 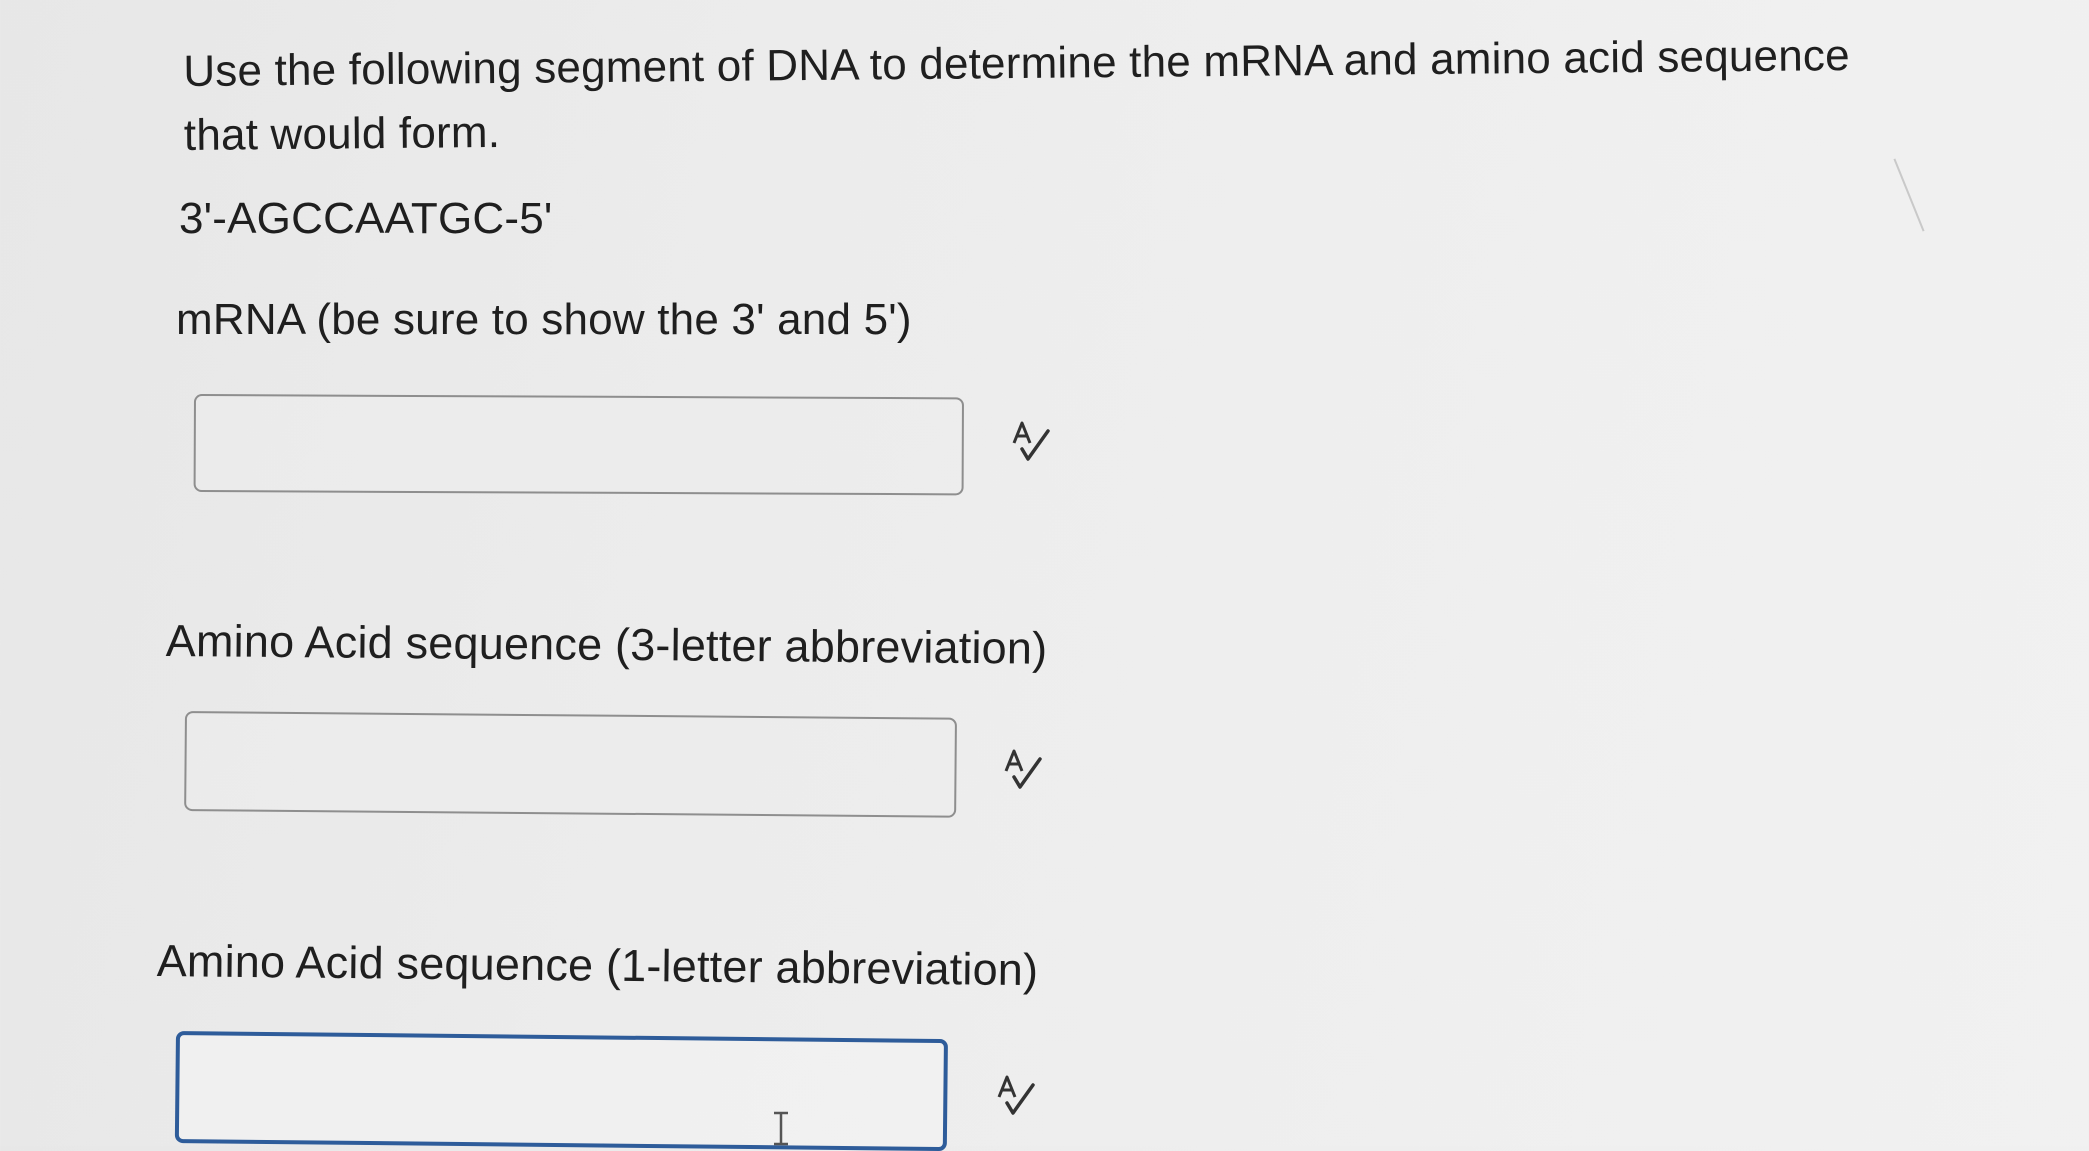 What do you see at coordinates (1909, 195) in the screenshot?
I see `screen-glare-mark` at bounding box center [1909, 195].